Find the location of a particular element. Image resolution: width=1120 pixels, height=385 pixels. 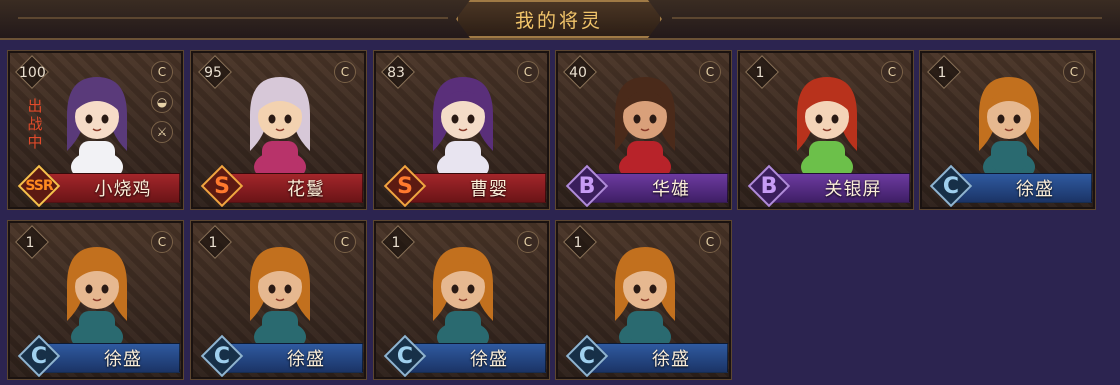

spirit-name: 华雄 is located at coordinates (671, 189).